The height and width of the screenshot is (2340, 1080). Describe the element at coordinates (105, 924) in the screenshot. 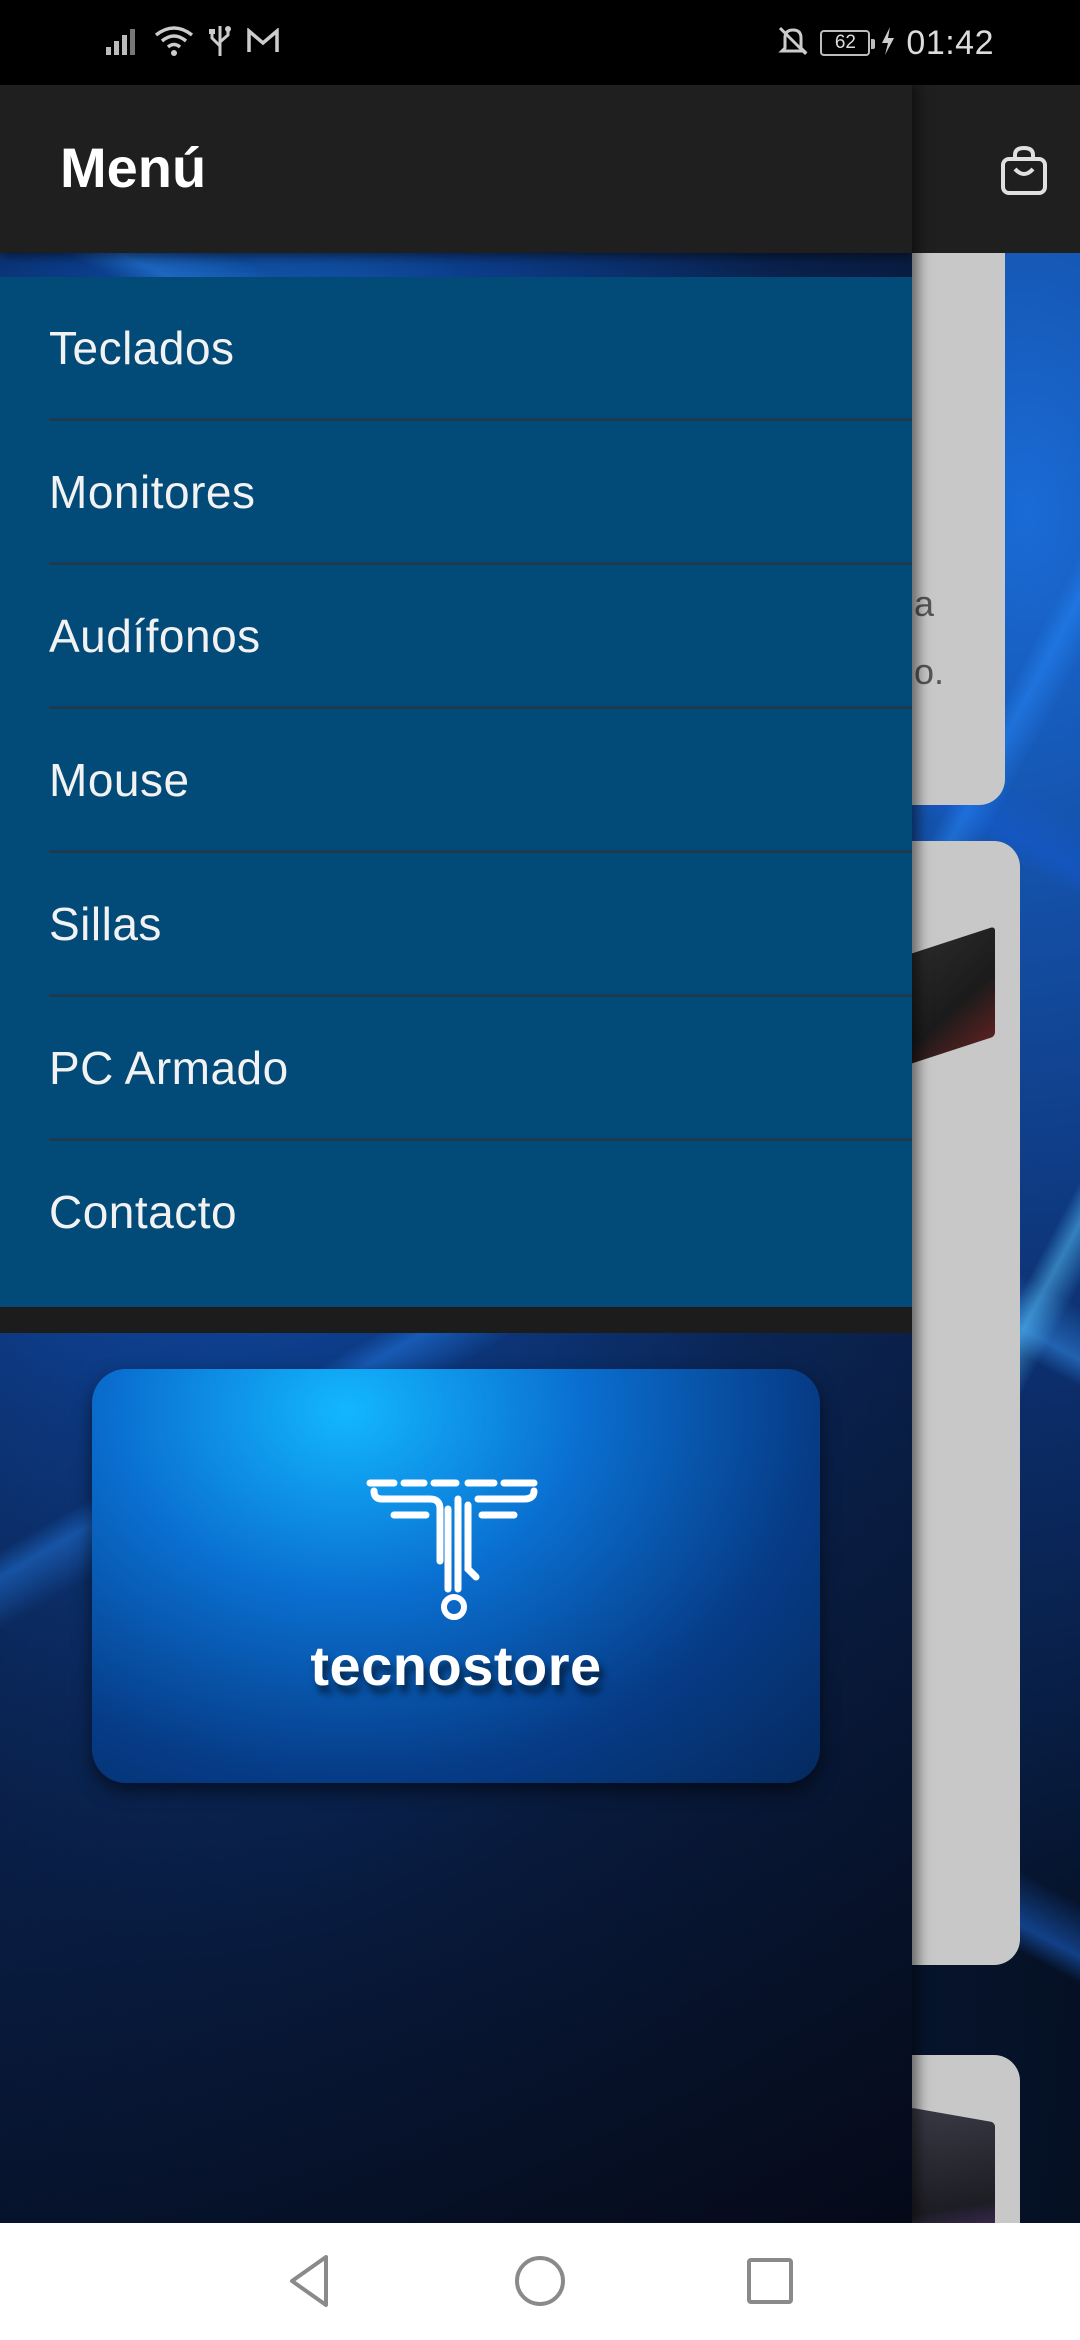

I see `menu-item-label: Sillas` at that location.